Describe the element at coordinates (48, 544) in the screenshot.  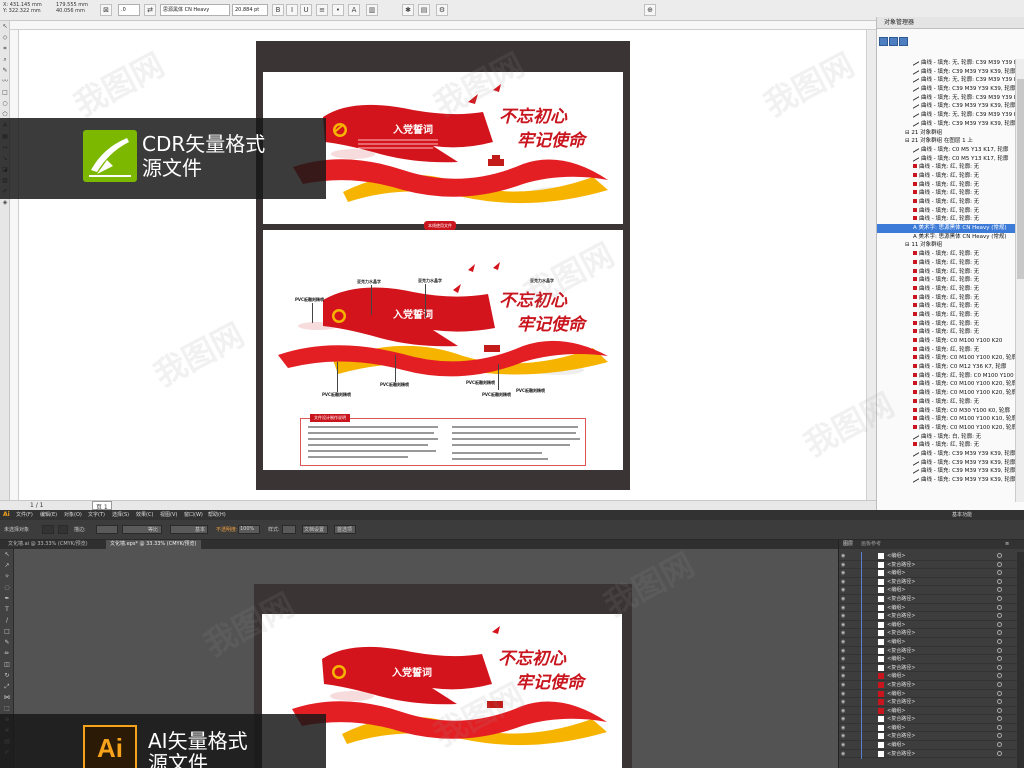
I see `document-tab: 文化墙.ai @ 33.33% (CMYK/预览)` at that location.